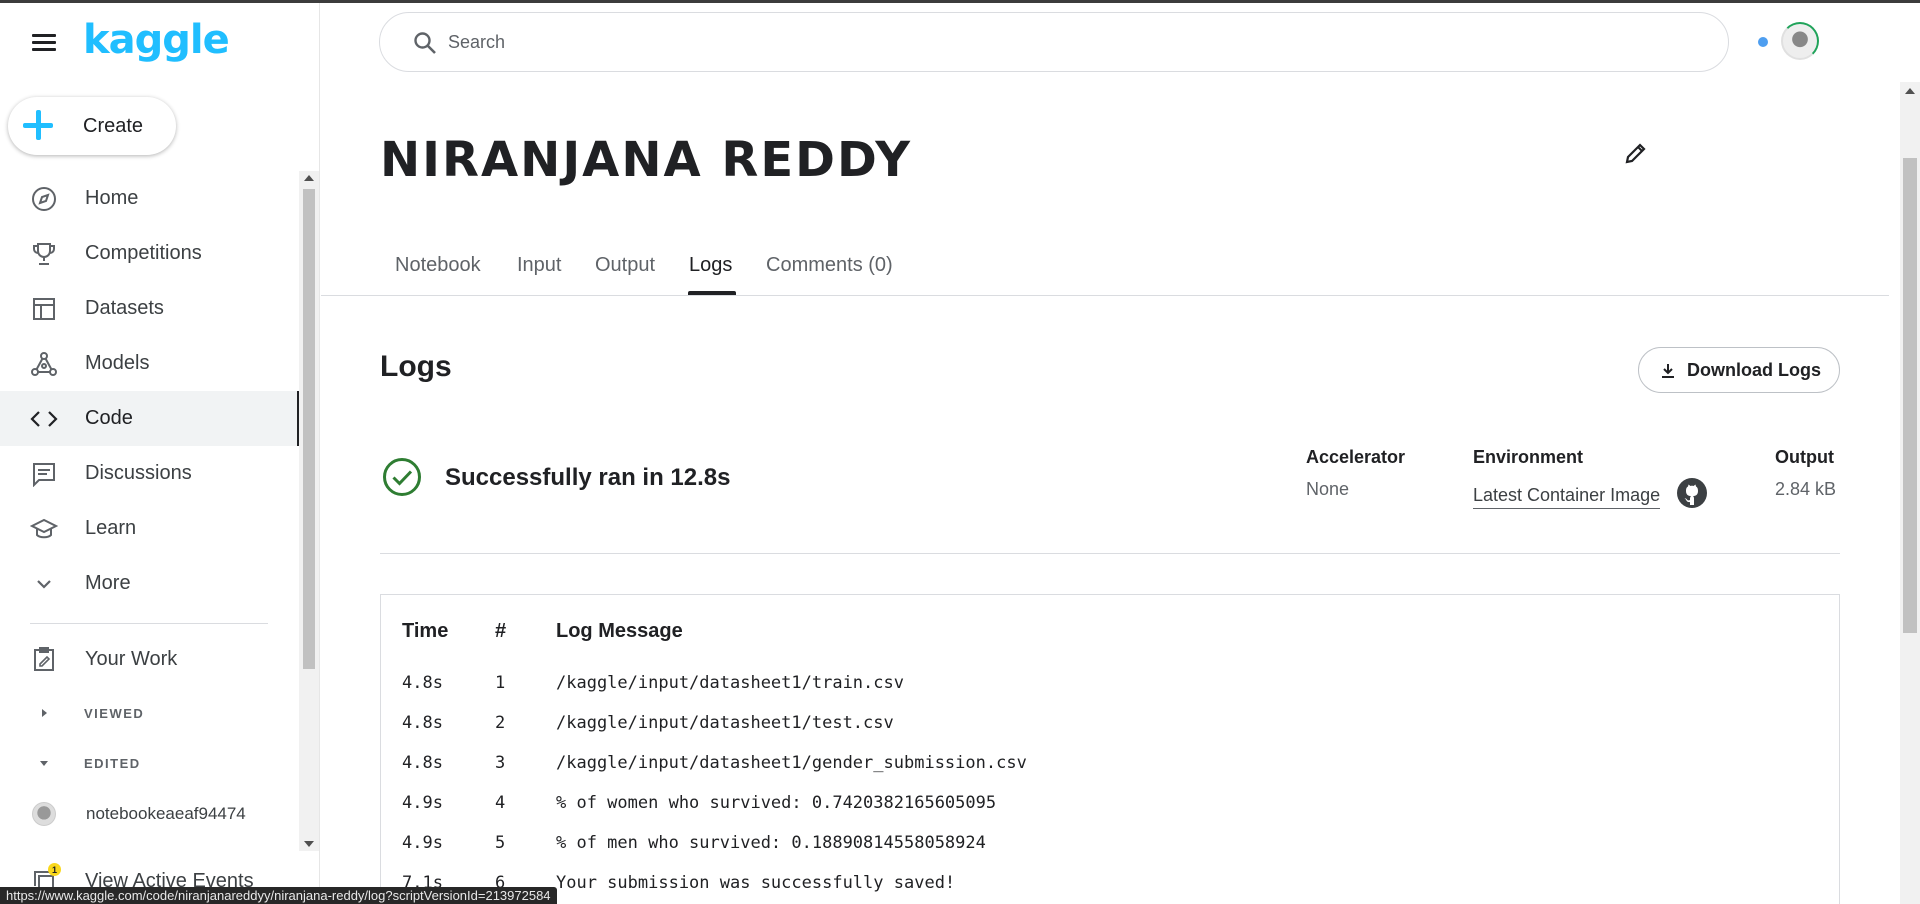 The height and width of the screenshot is (904, 1920). What do you see at coordinates (117, 363) in the screenshot?
I see `sidebar-item-label: Models` at bounding box center [117, 363].